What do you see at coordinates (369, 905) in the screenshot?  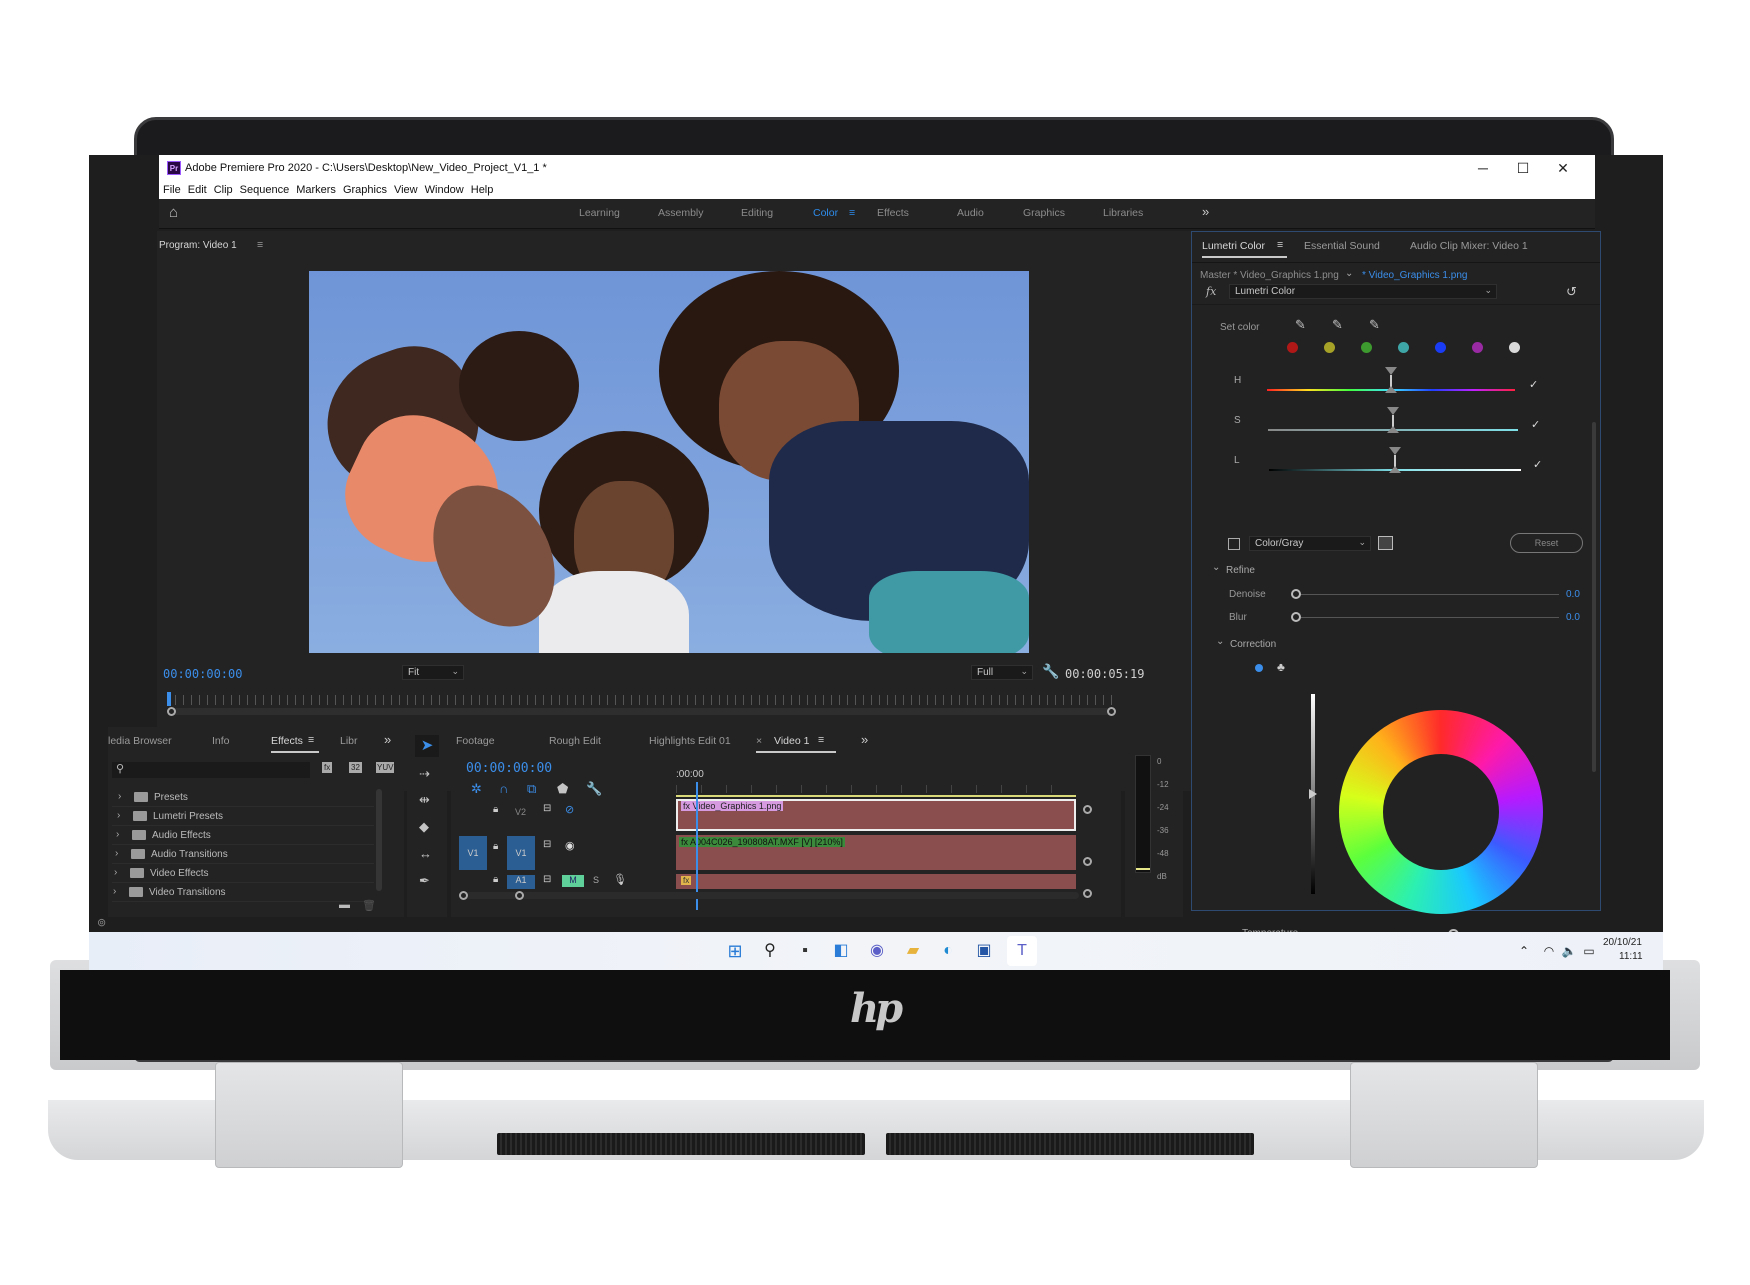 I see `delete-icon: 🗑` at bounding box center [369, 905].